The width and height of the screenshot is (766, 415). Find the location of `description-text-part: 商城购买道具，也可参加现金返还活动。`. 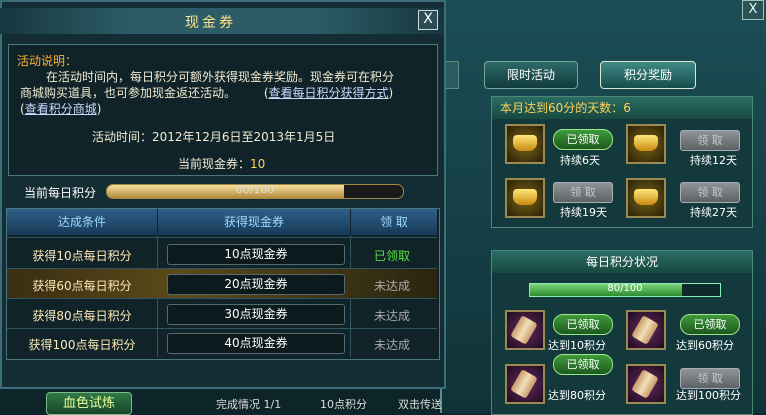

description-text-part: 商城购买道具，也可参加现金返还活动。 is located at coordinates (128, 93).